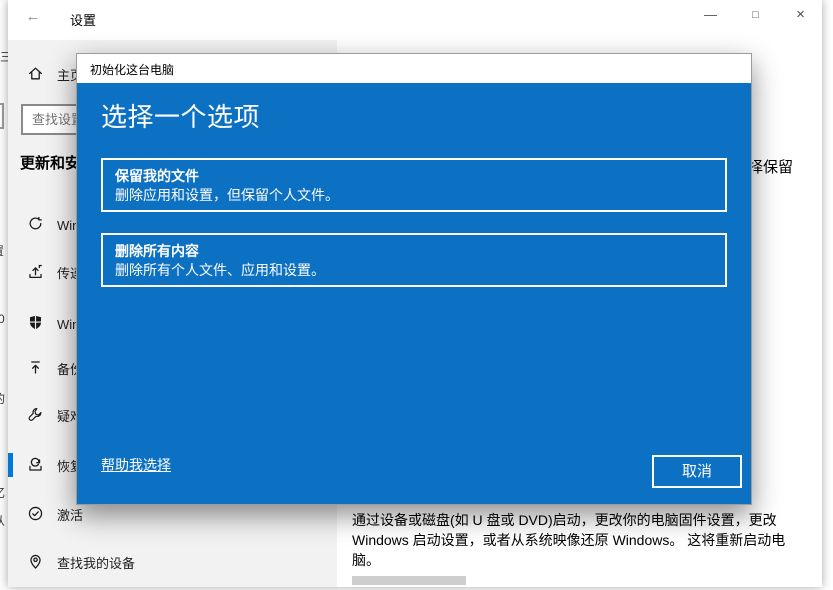 The image size is (833, 590). I want to click on option-remove-everything: 删除所有内容 删除所有个人文件、应用和设置。, so click(414, 260).